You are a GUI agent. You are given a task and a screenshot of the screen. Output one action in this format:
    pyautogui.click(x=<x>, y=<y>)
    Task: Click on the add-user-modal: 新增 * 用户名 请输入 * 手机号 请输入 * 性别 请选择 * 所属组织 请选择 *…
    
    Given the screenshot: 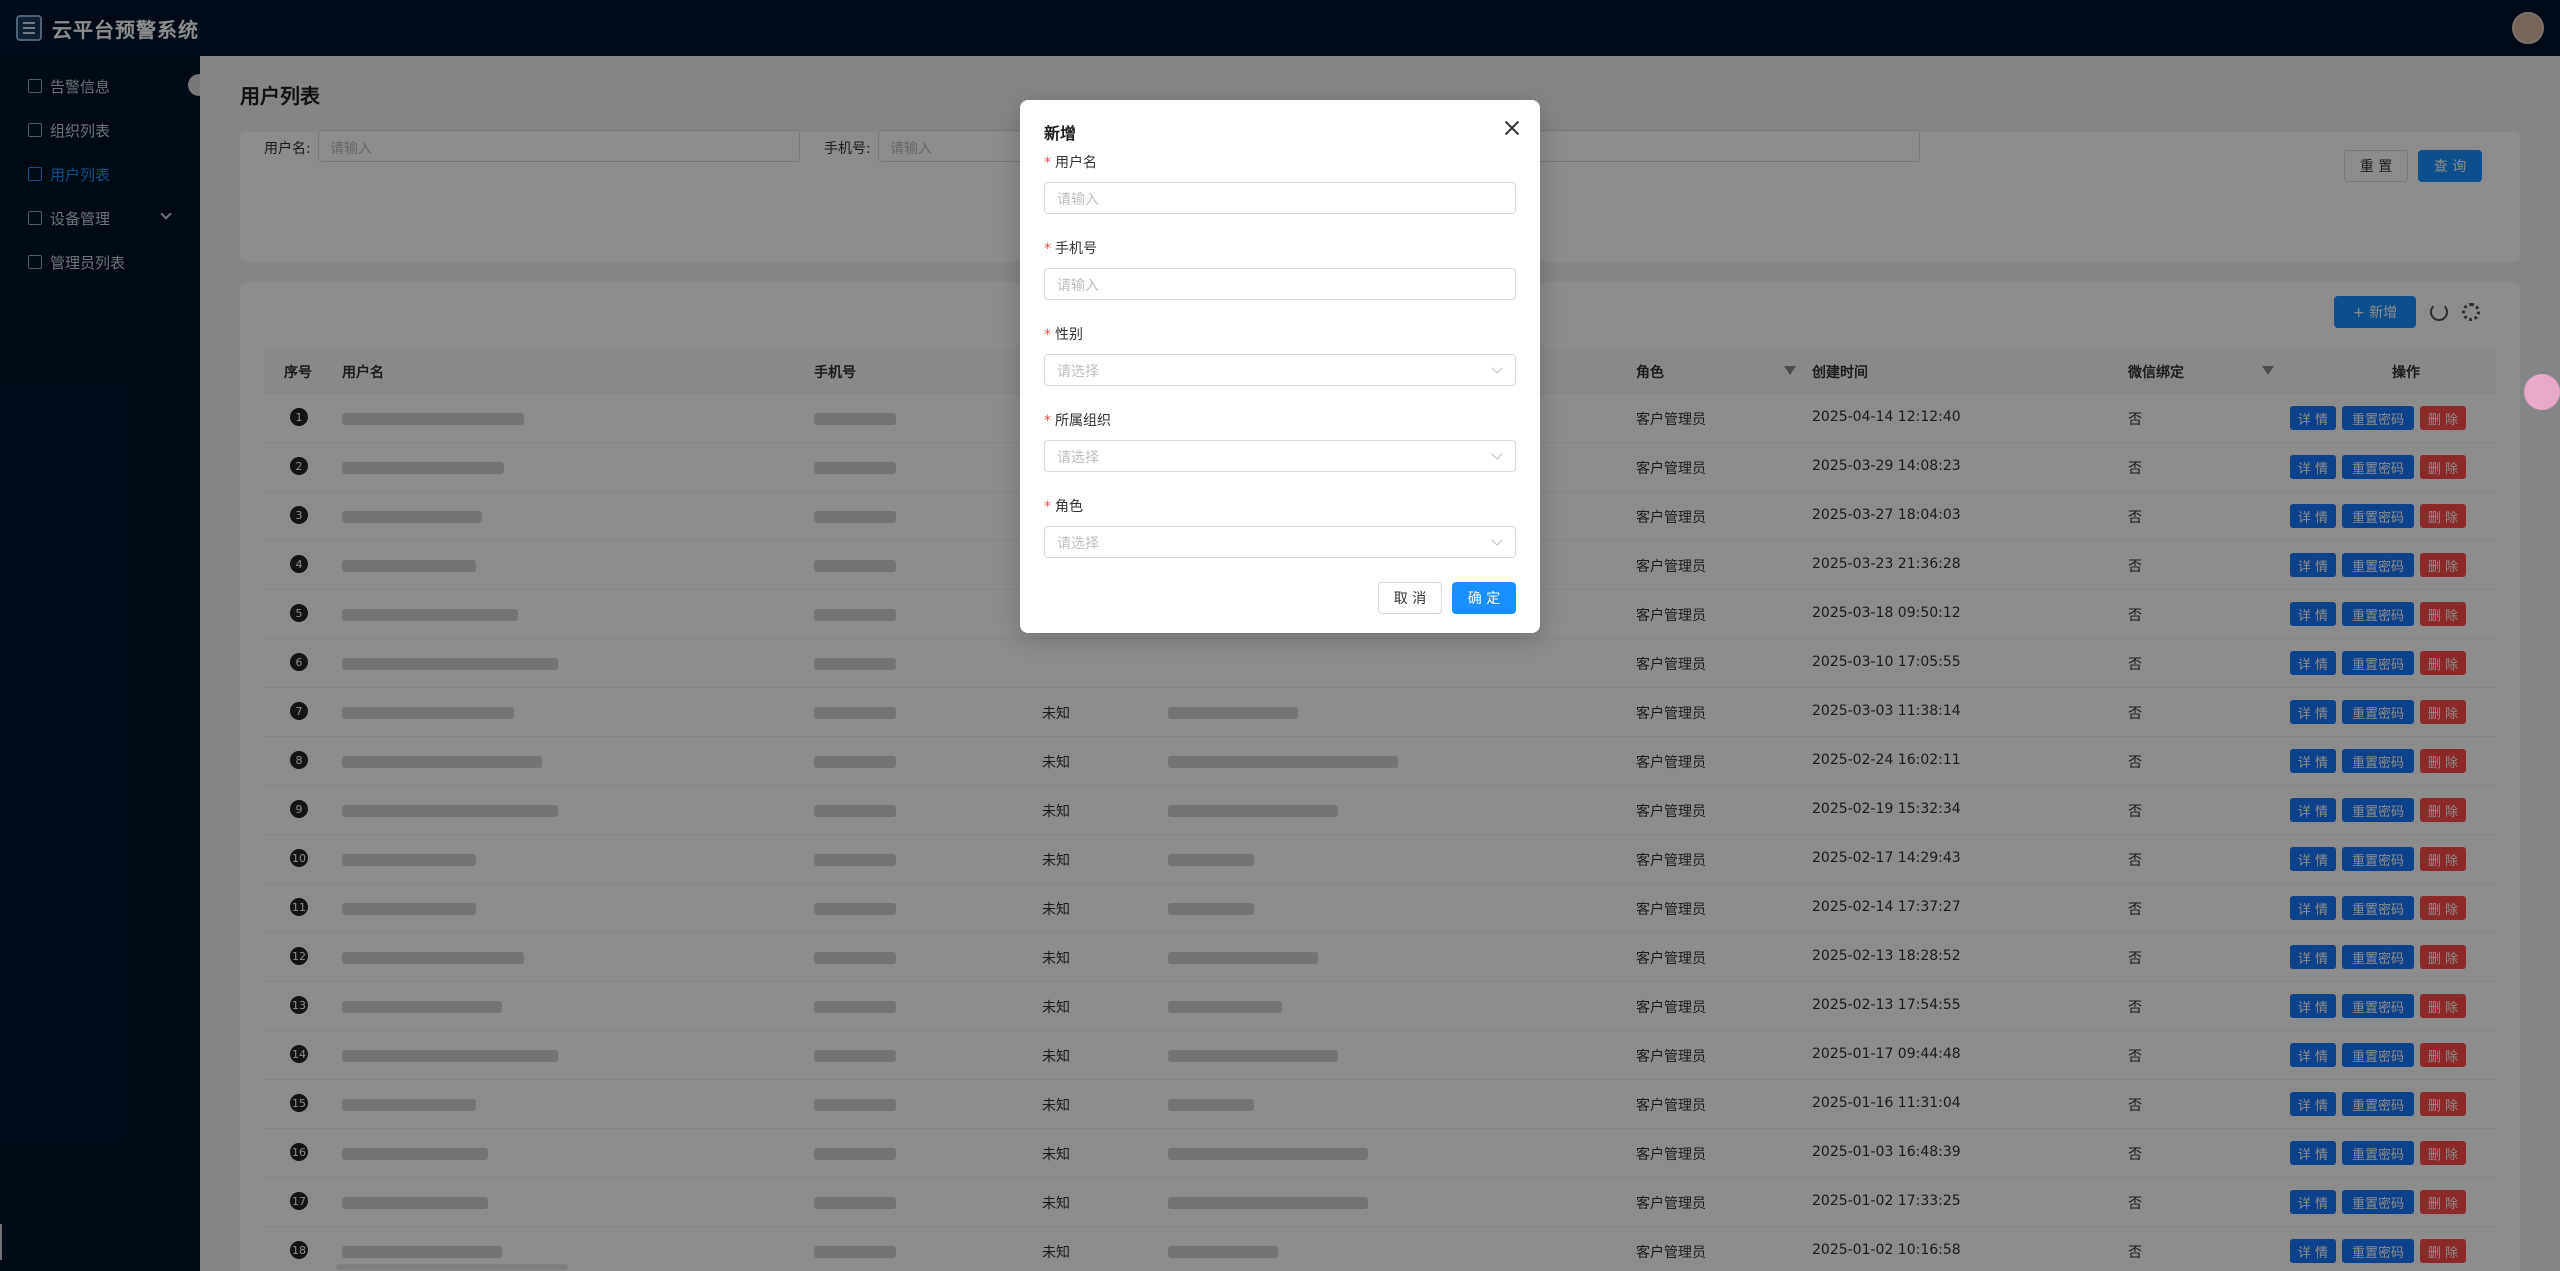 What is the action you would take?
    pyautogui.click(x=1280, y=366)
    